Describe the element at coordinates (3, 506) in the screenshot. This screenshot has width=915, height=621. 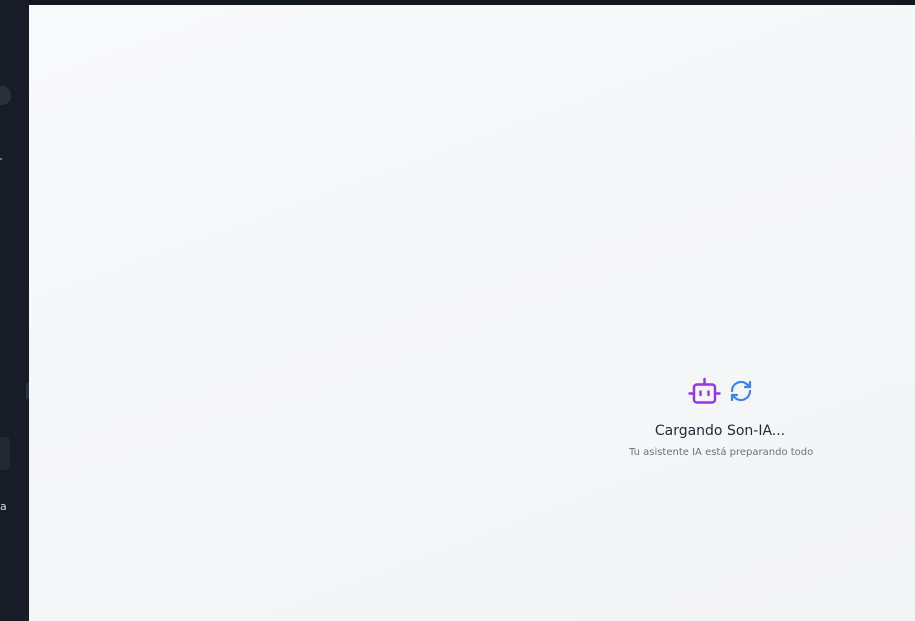
I see `sidebar-item-label: a` at that location.